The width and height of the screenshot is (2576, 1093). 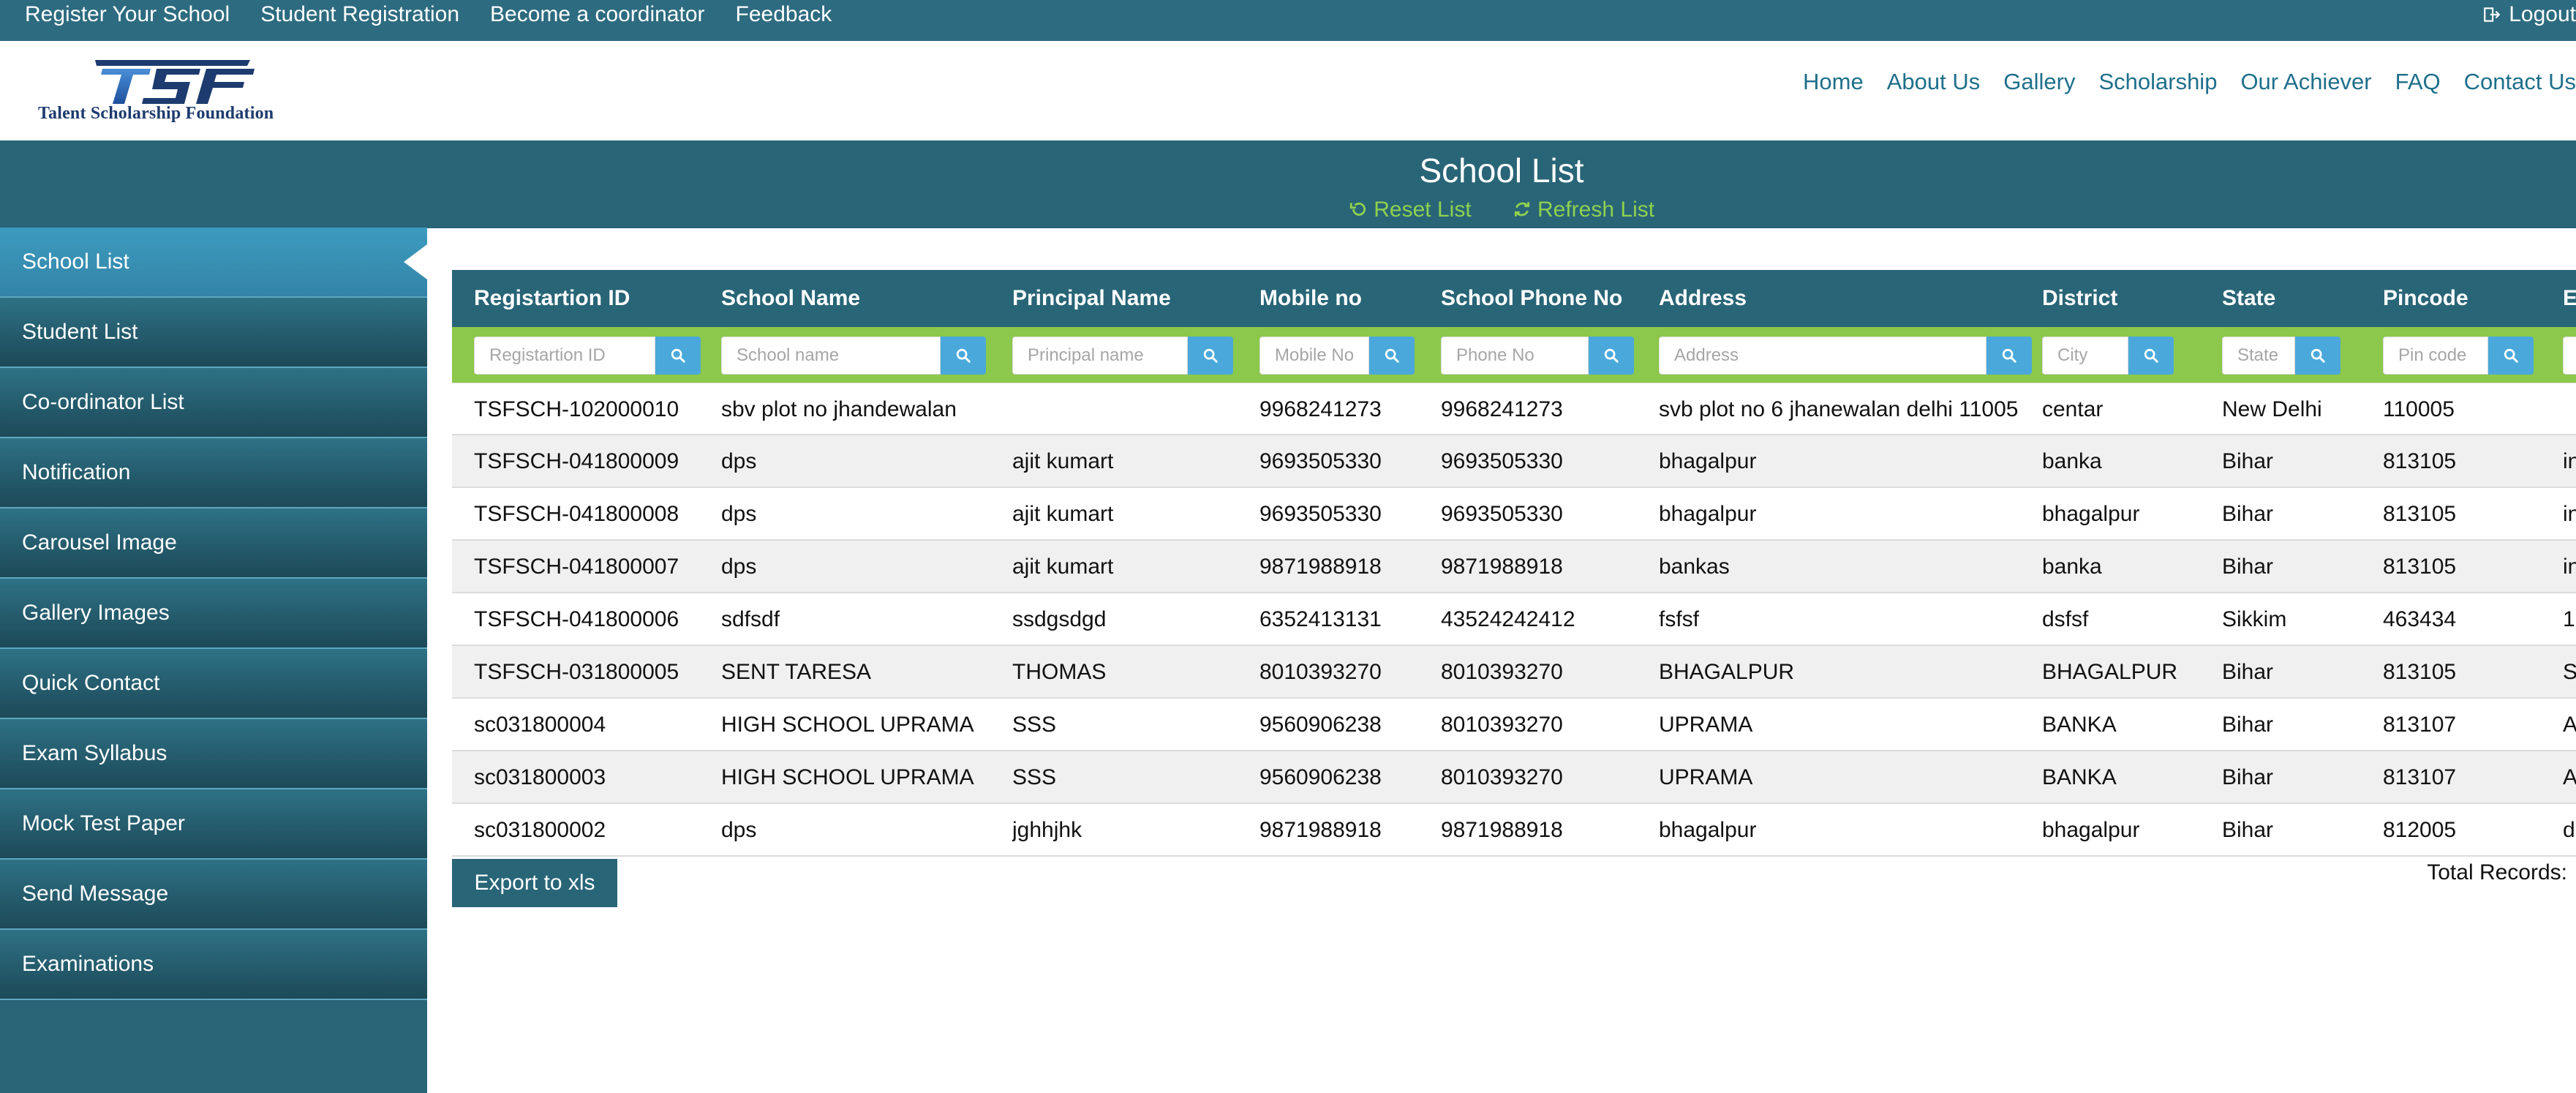 What do you see at coordinates (2151, 356) in the screenshot?
I see `city-search-button` at bounding box center [2151, 356].